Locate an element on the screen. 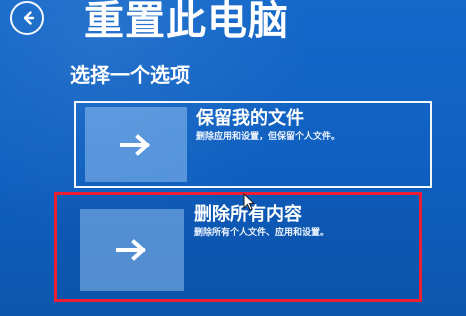 The width and height of the screenshot is (466, 316). keep-my-files-description: 删除应用和设置，但保留个人文件。 is located at coordinates (268, 137).